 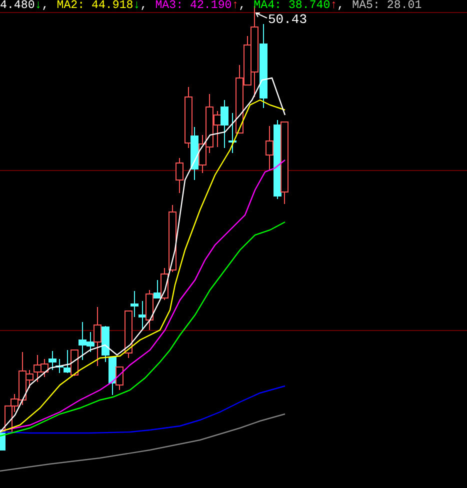 I want to click on legend-value: MA4: 38.740, so click(x=292, y=5).